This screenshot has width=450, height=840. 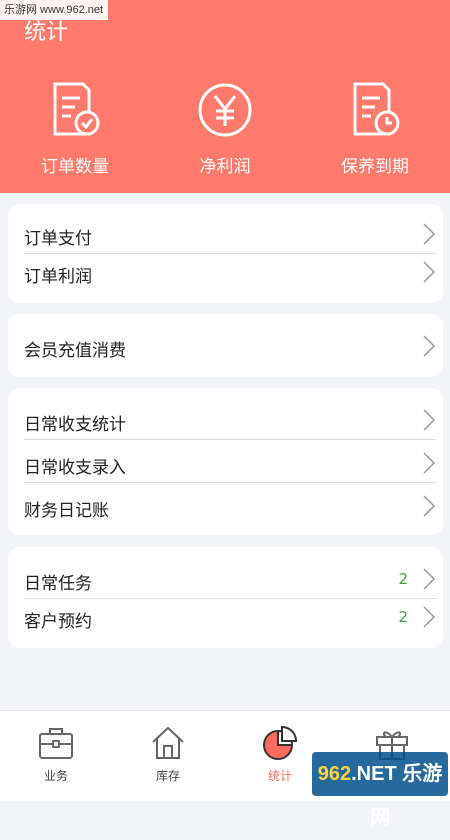 What do you see at coordinates (58, 239) in the screenshot?
I see `row-label: 订单支付` at bounding box center [58, 239].